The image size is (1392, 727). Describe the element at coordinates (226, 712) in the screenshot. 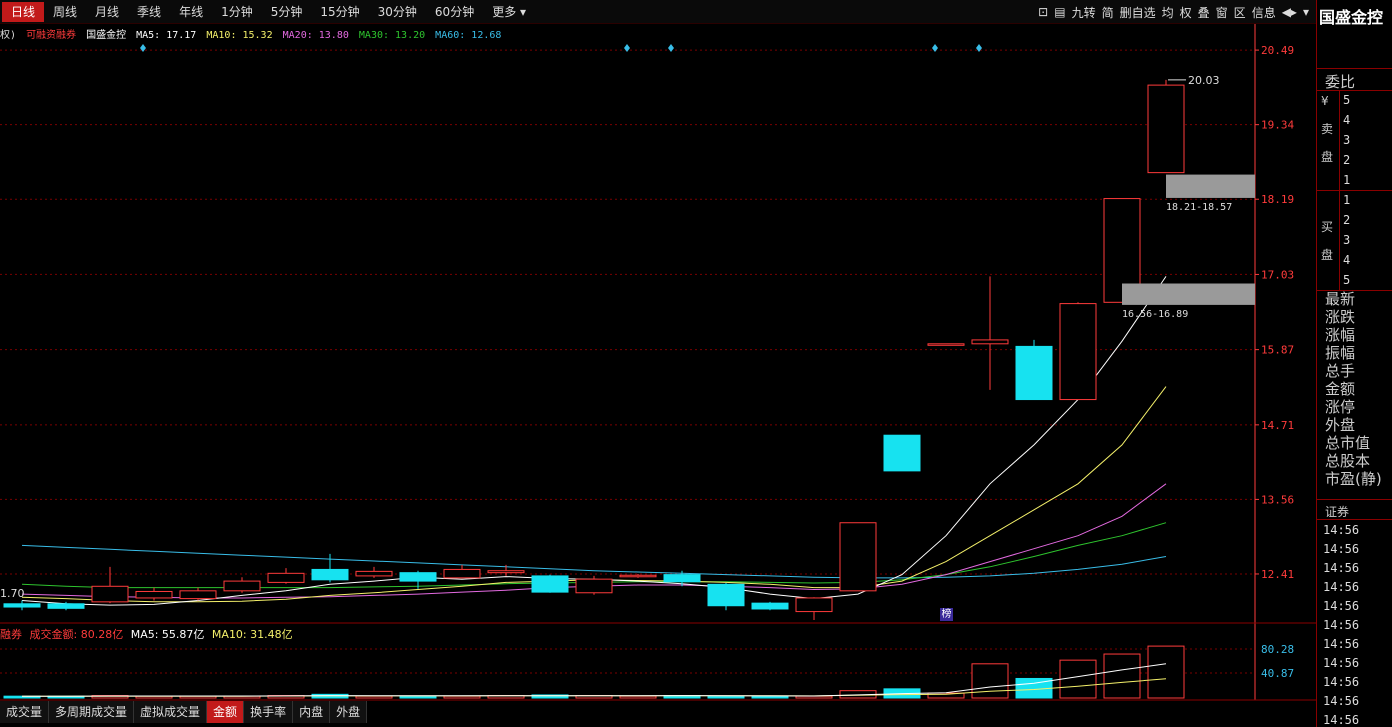

I see `indicator-tab-3: 金额` at that location.